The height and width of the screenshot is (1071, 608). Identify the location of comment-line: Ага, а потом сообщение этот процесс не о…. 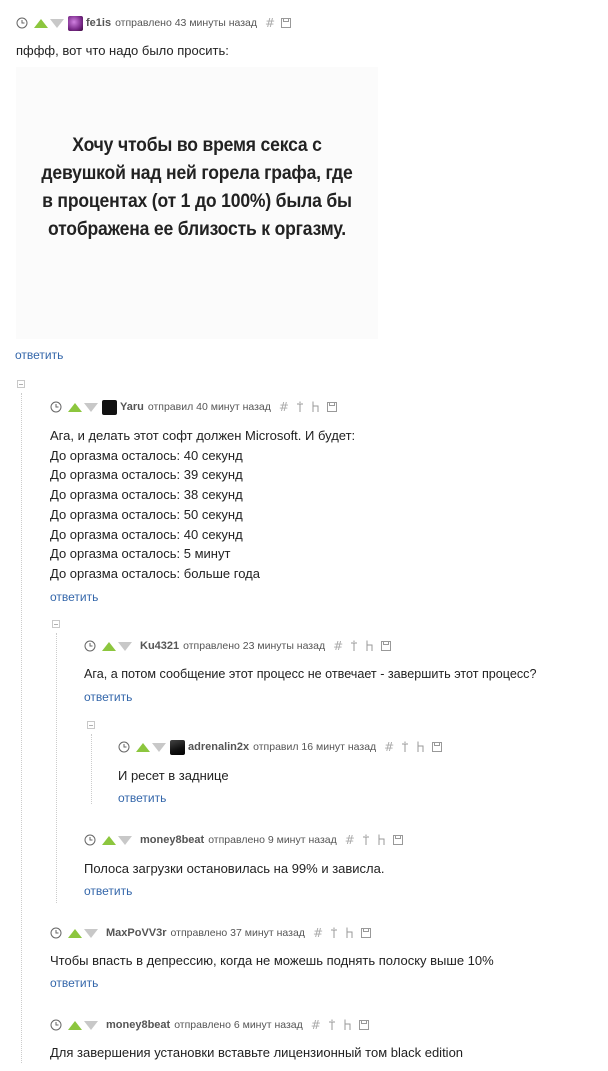
(310, 674).